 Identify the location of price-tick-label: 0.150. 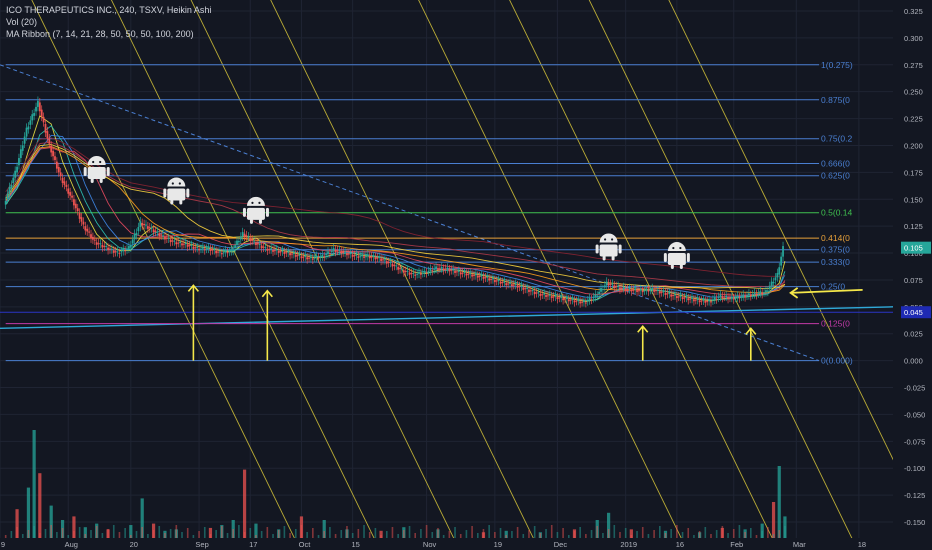
(913, 199).